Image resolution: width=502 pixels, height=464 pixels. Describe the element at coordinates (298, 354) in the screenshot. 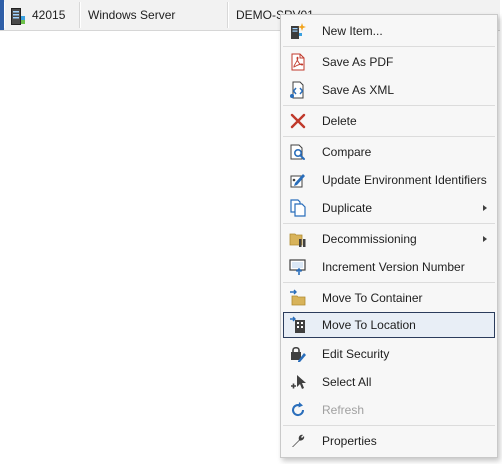

I see `edit-security-icon` at that location.